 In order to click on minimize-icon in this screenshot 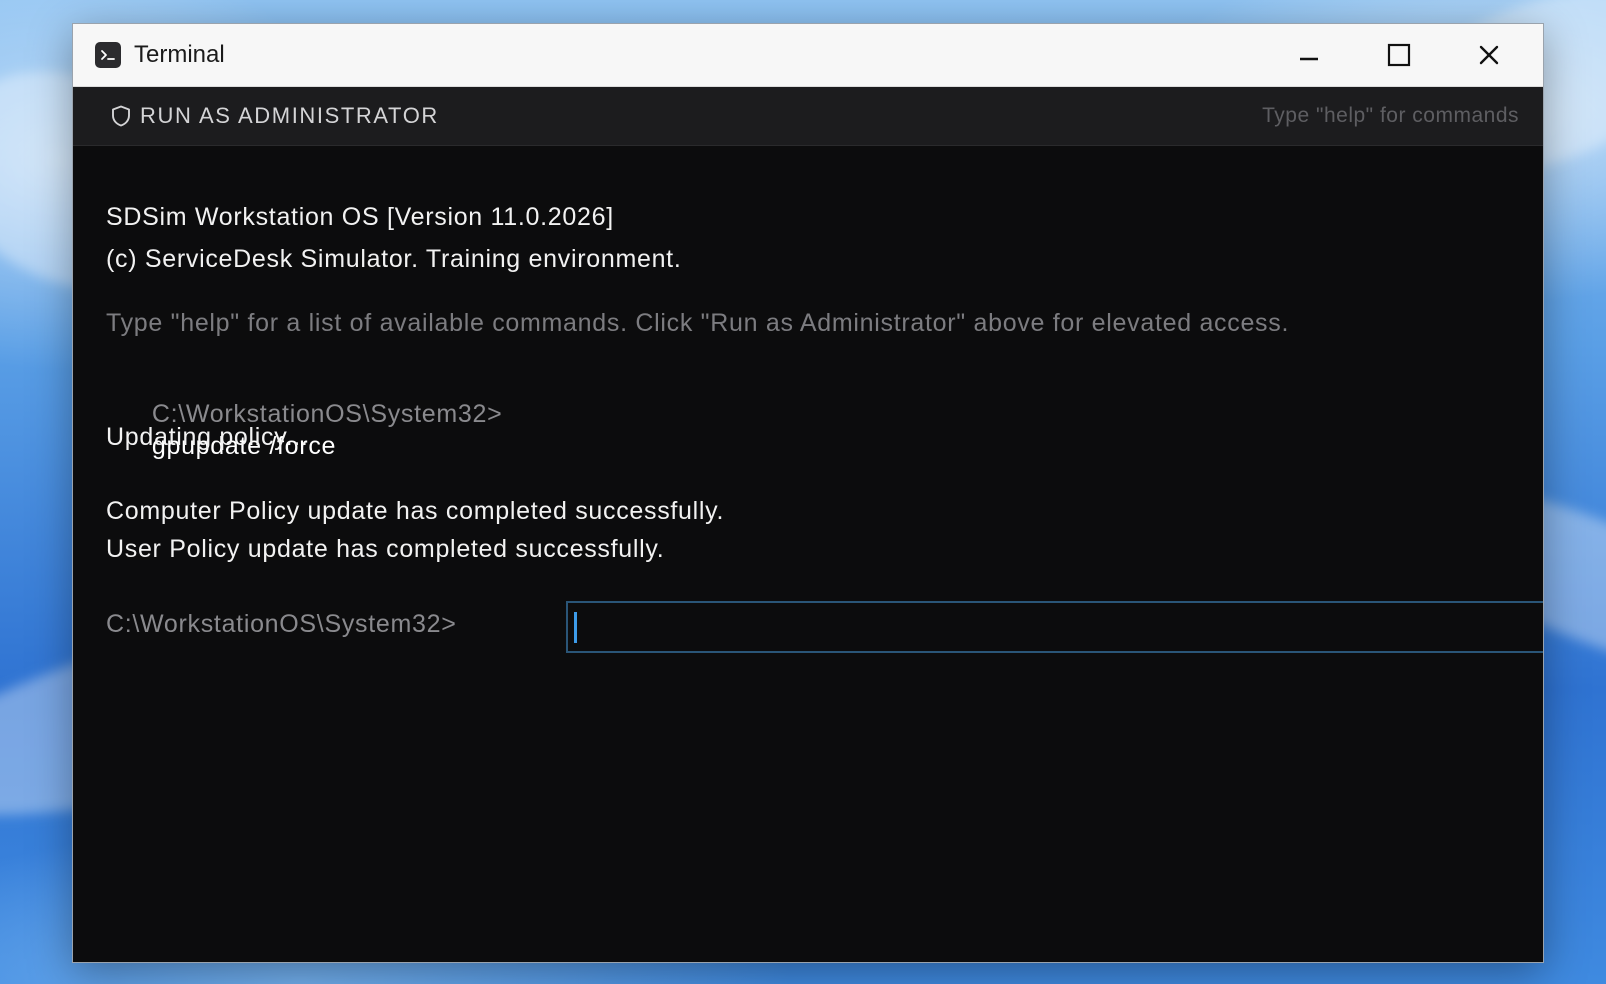, I will do `click(1309, 59)`.